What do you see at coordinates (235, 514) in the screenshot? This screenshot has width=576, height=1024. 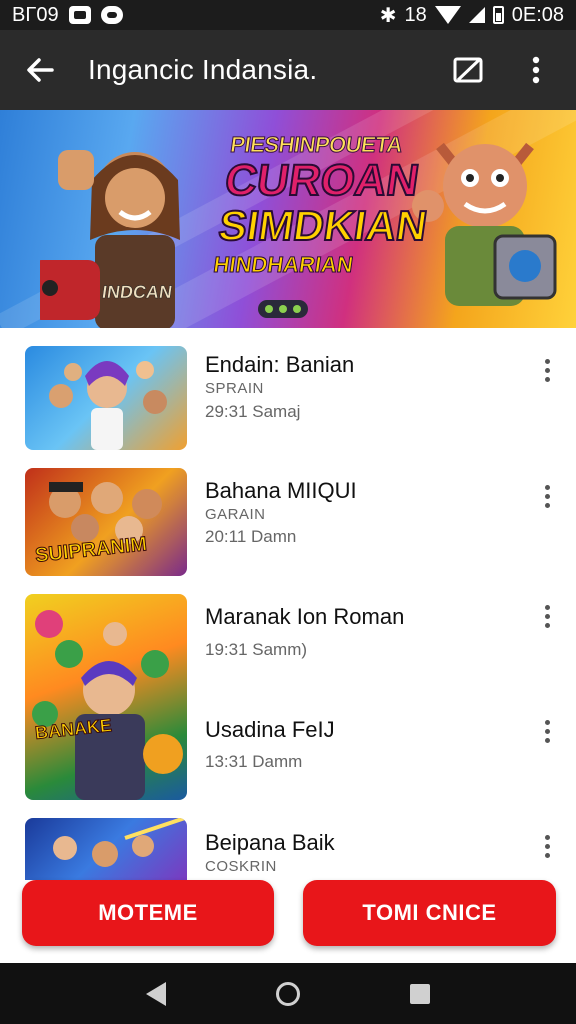 I see `item-channel: GARAIN` at bounding box center [235, 514].